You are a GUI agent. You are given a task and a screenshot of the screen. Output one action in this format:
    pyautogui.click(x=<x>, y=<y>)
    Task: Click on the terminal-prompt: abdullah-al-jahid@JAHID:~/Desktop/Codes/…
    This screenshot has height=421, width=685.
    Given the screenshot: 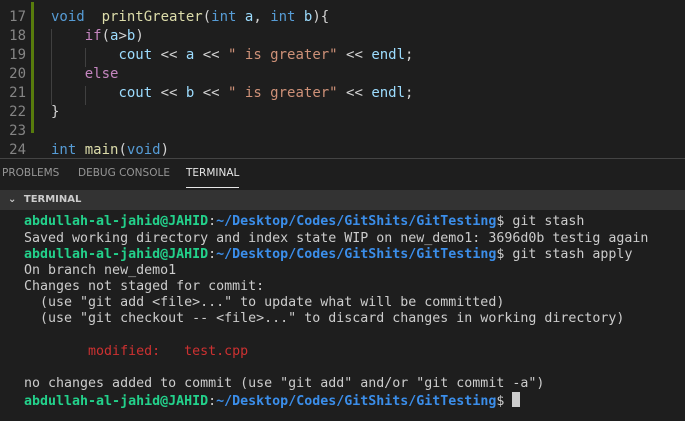 What is the action you would take?
    pyautogui.click(x=272, y=401)
    